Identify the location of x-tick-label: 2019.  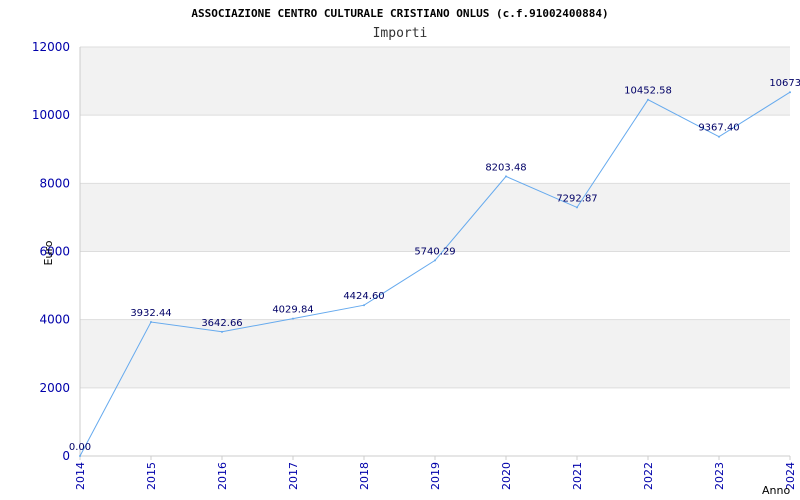
(435, 476).